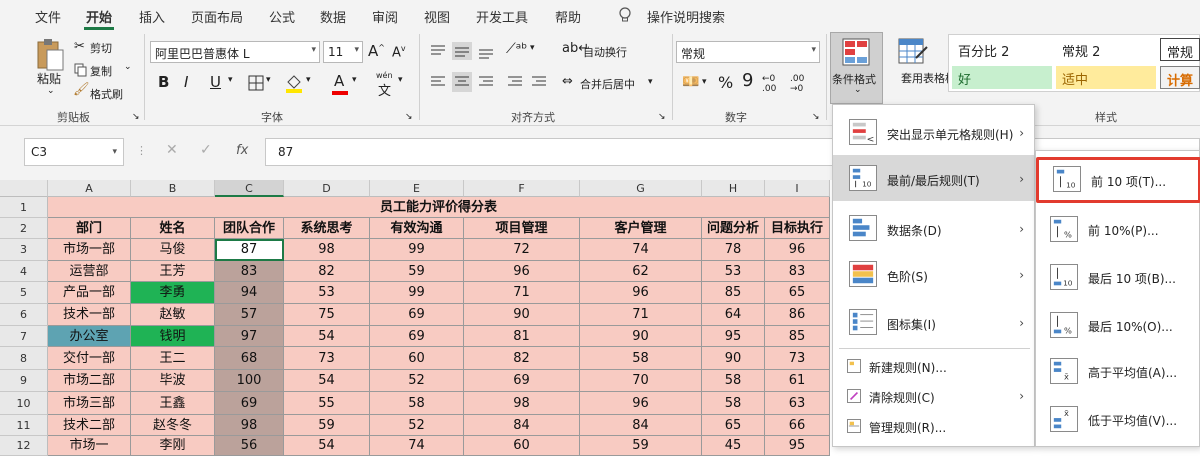  I want to click on table-cell: 李勇, so click(173, 293).